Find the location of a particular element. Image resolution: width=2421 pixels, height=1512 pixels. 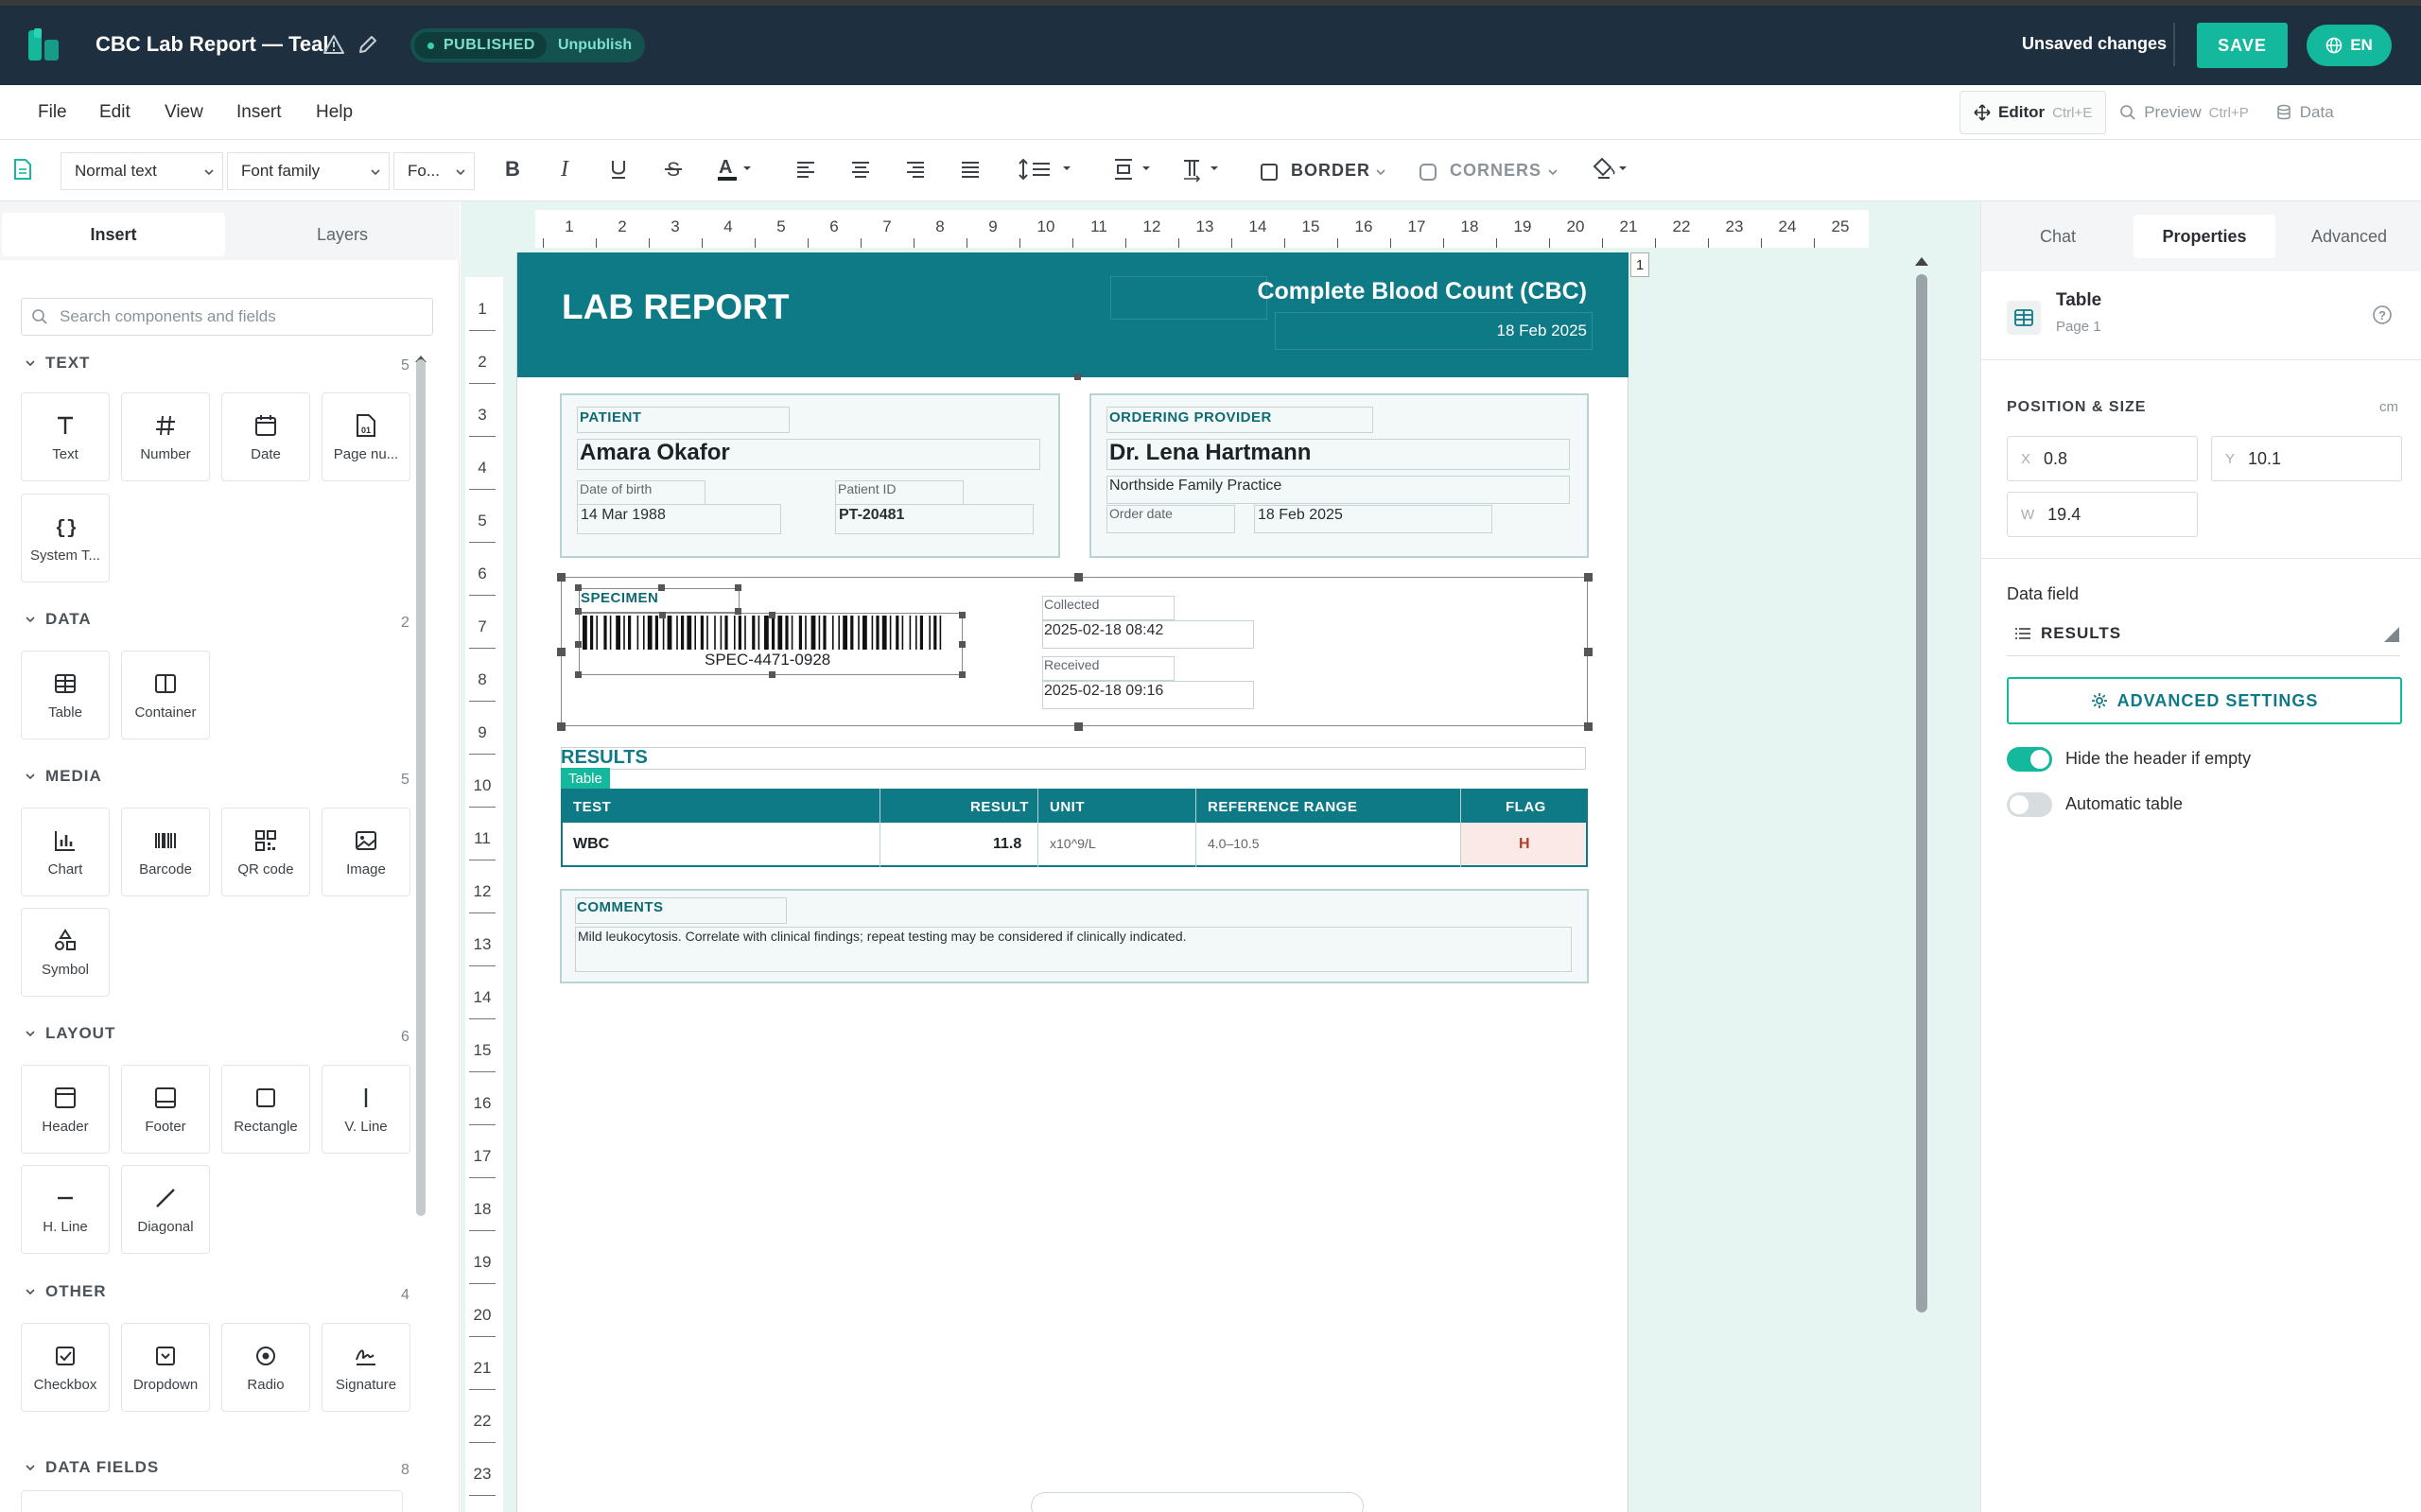

order-date-value: 18 Feb 2025 is located at coordinates (1300, 515).